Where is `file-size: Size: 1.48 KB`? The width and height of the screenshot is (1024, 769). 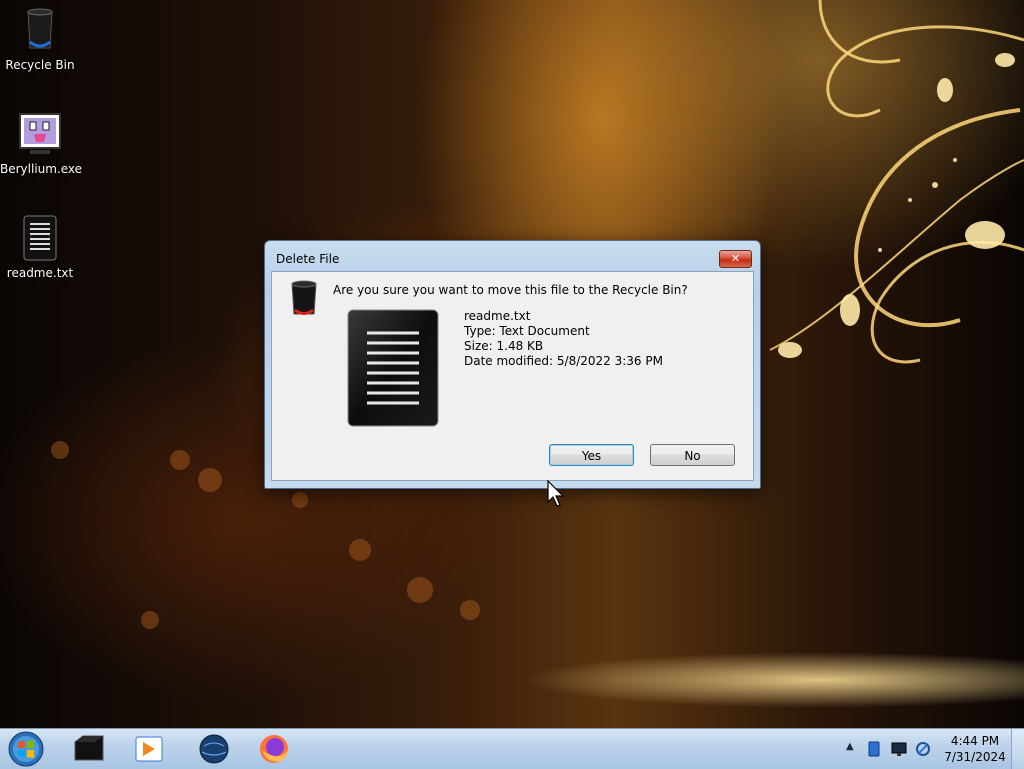
file-size: Size: 1.48 KB is located at coordinates (504, 346).